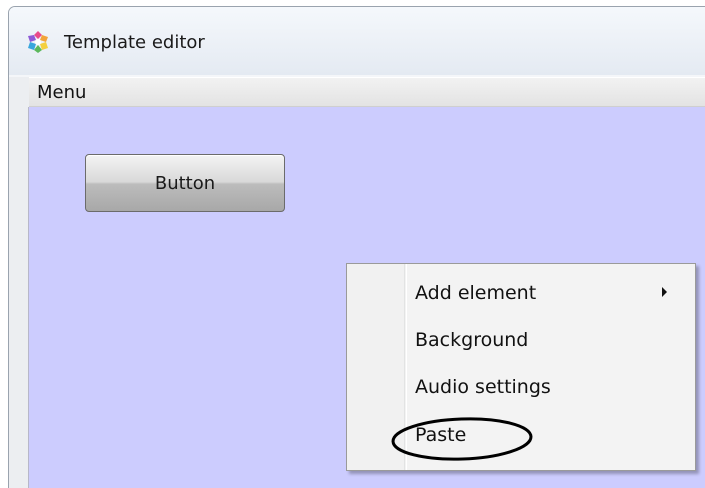 This screenshot has height=488, width=705. I want to click on context-menu-item-add-element: Add element, so click(521, 293).